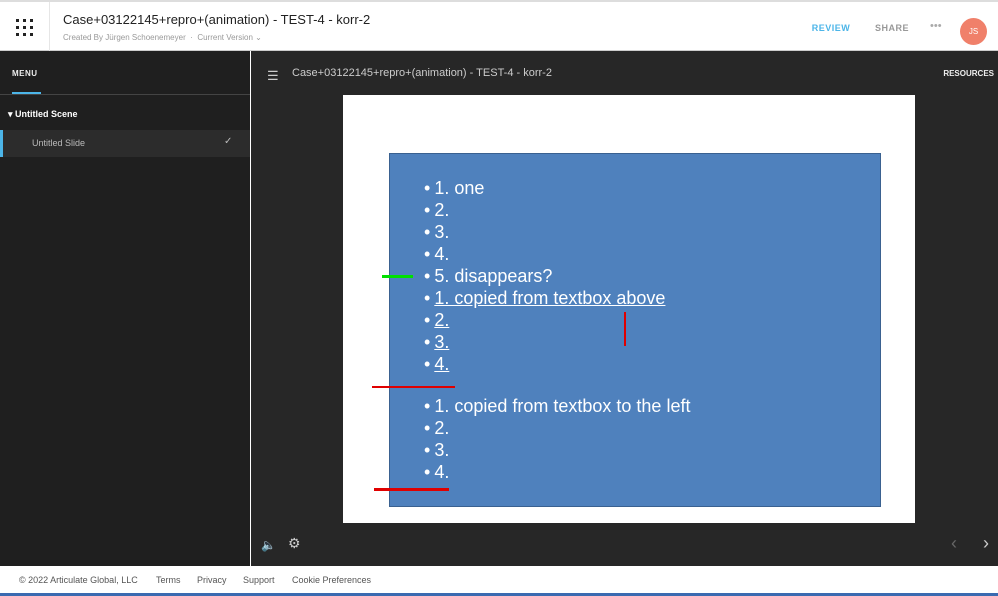 Image resolution: width=998 pixels, height=596 pixels. Describe the element at coordinates (986, 543) in the screenshot. I see `next-button: ›` at that location.